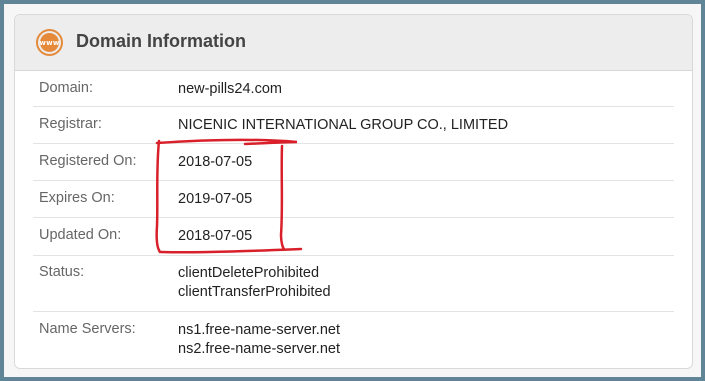 The width and height of the screenshot is (705, 381). Describe the element at coordinates (353, 43) in the screenshot. I see `card-header: www Domain Information` at that location.